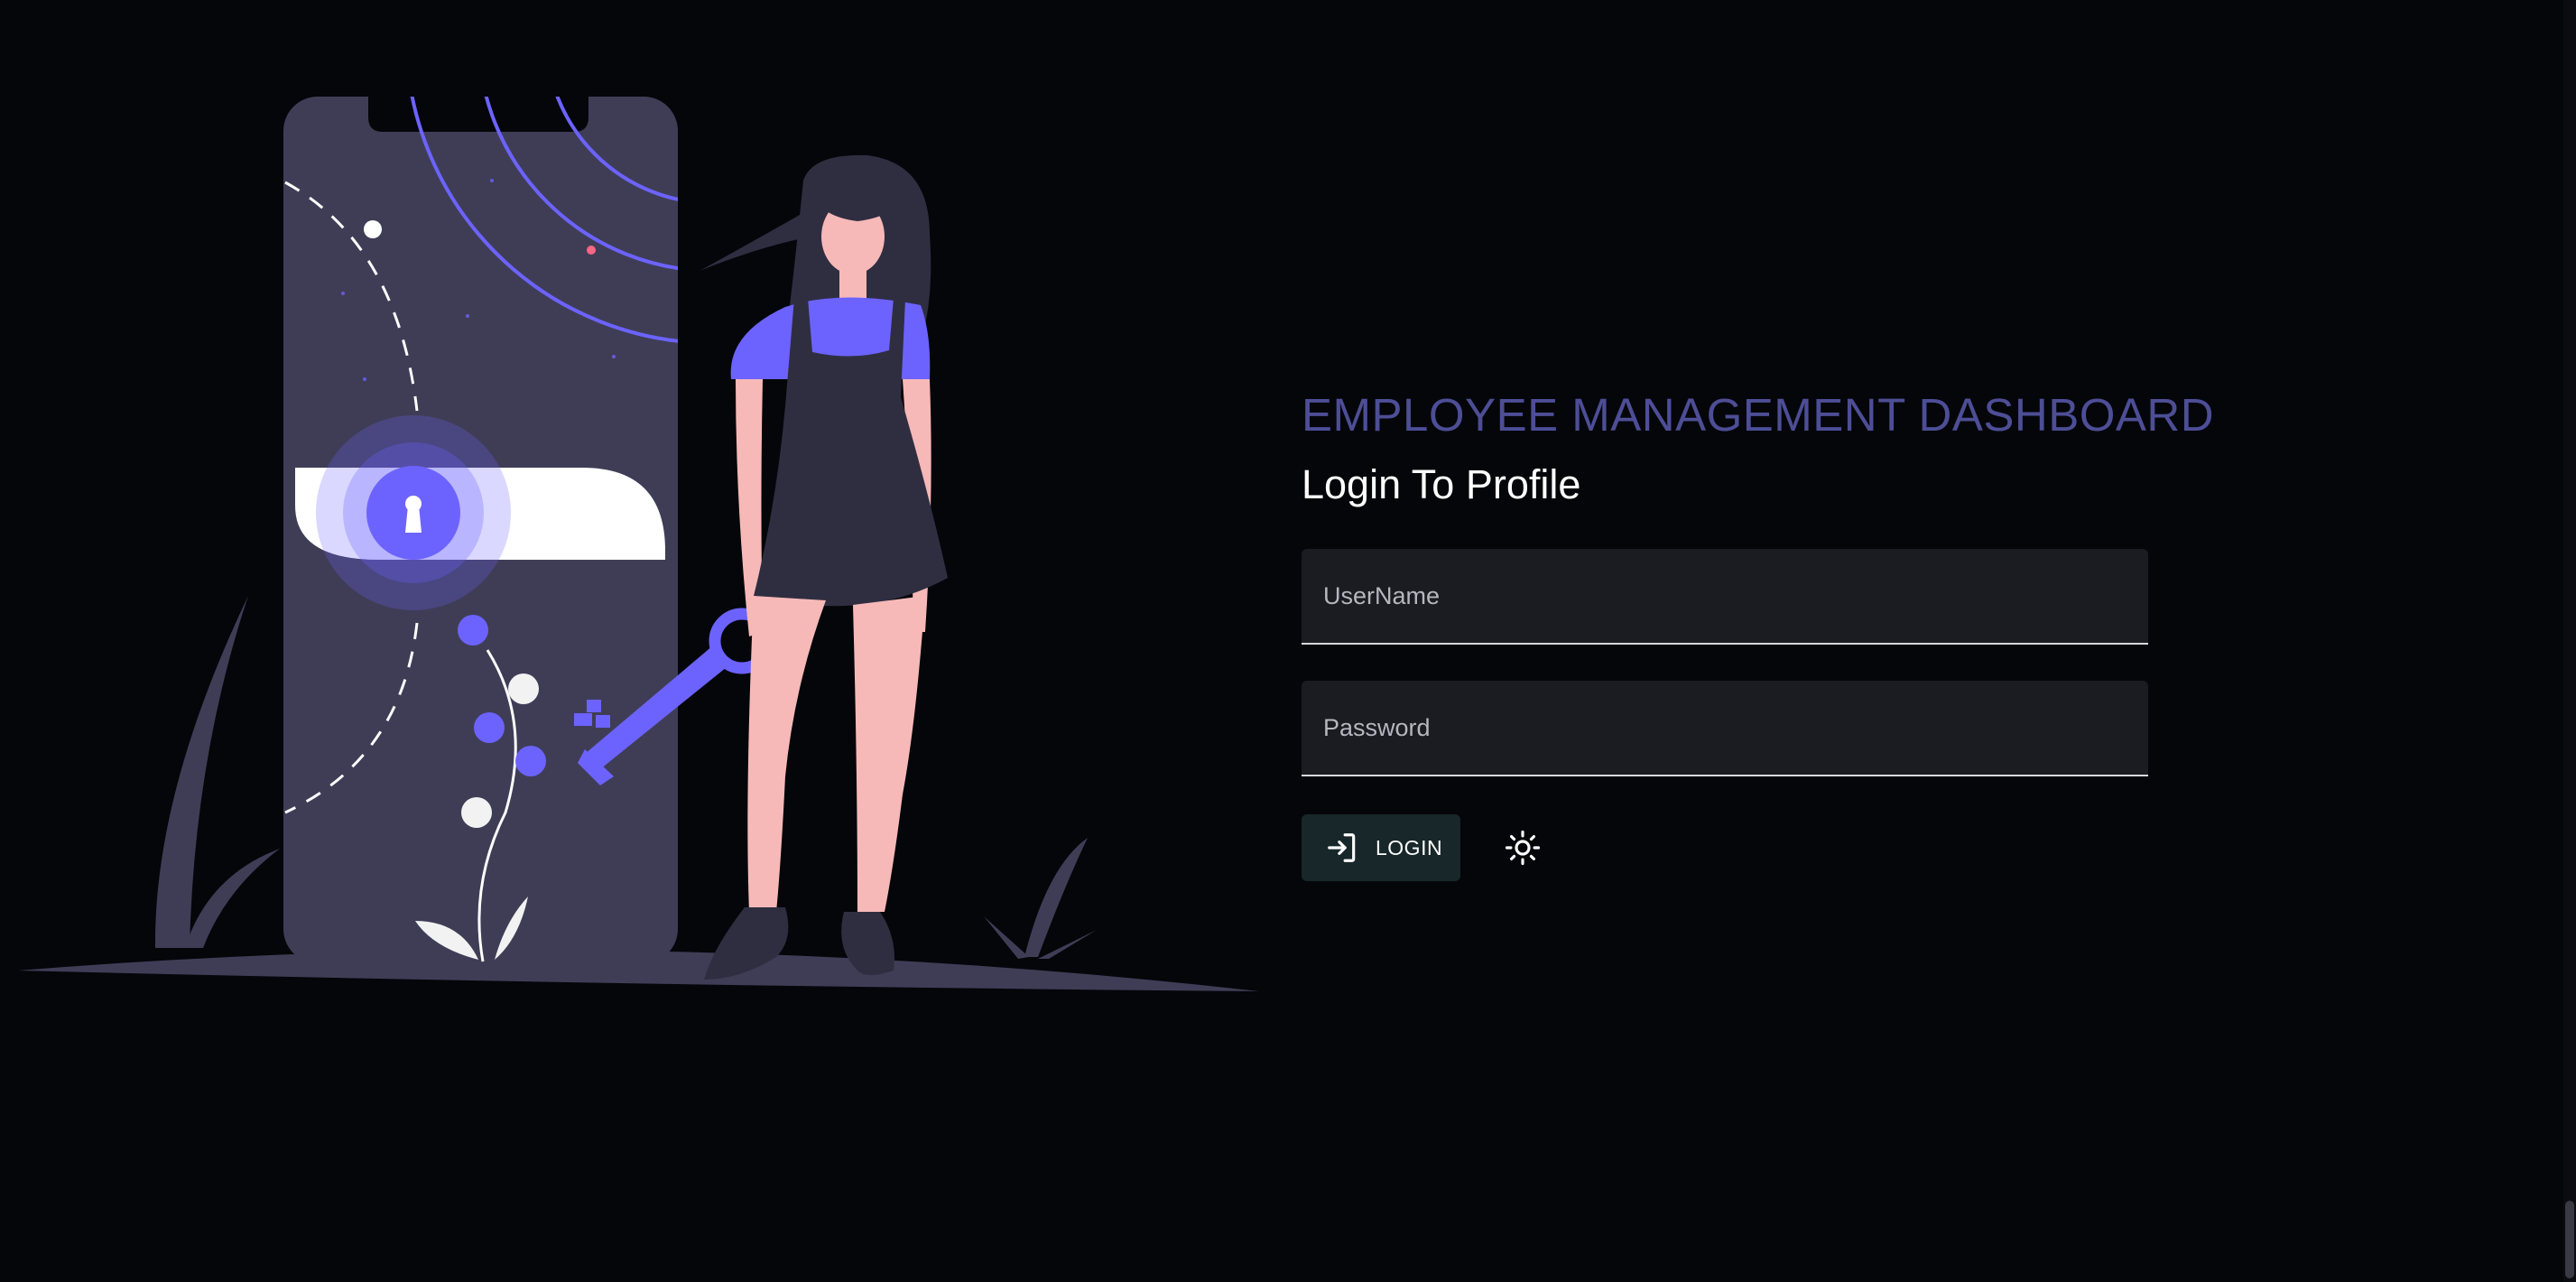  I want to click on plant-leaf-left, so click(201, 772).